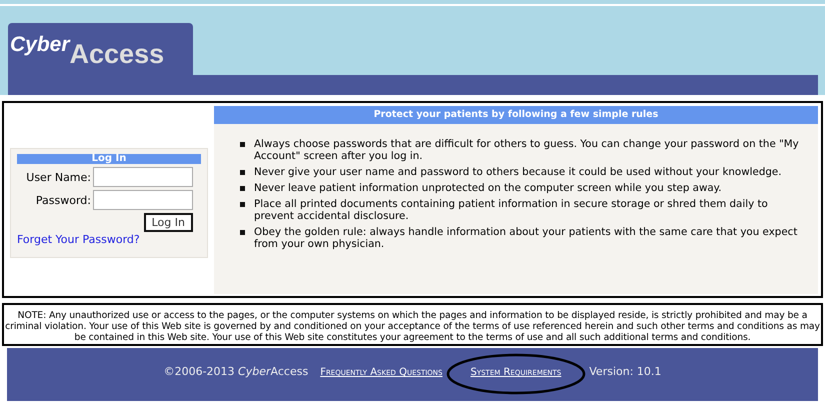 The width and height of the screenshot is (825, 418). What do you see at coordinates (143, 177) in the screenshot?
I see `username-field` at bounding box center [143, 177].